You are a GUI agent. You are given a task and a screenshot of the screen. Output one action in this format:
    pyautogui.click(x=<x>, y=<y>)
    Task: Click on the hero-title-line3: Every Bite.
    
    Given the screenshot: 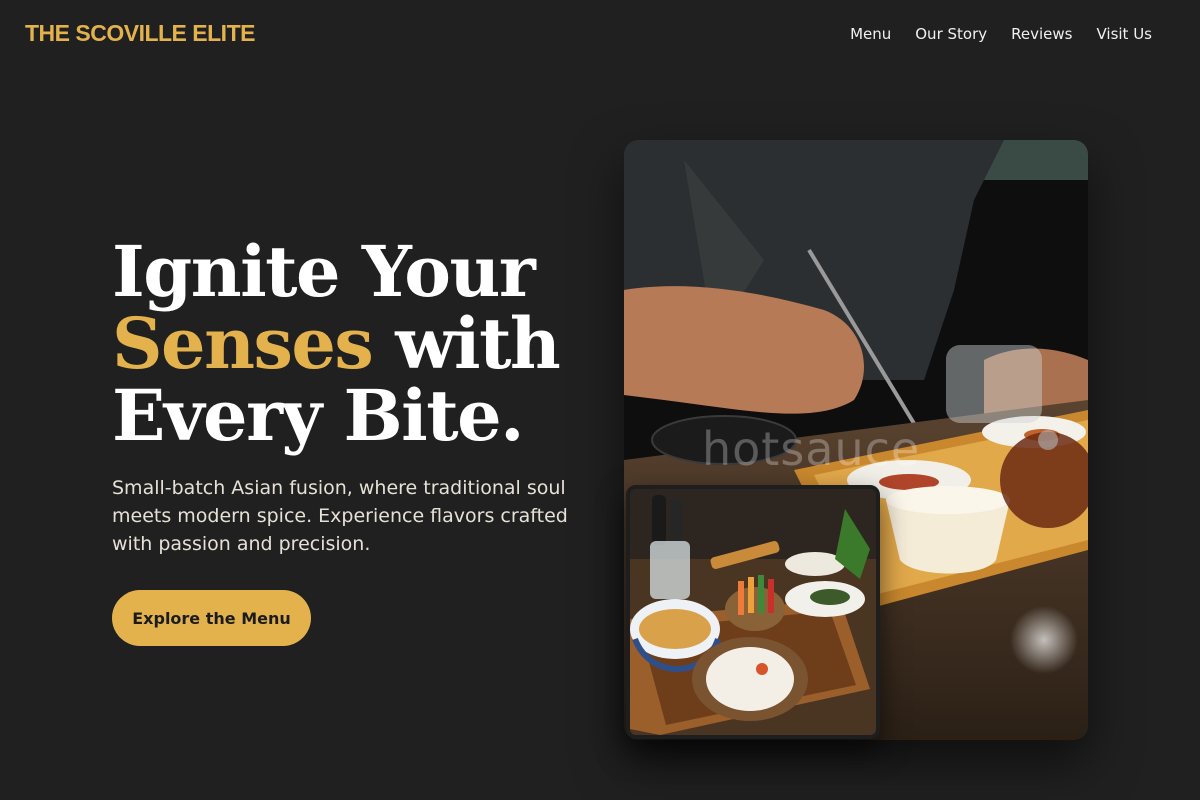 What is the action you would take?
    pyautogui.click(x=318, y=415)
    